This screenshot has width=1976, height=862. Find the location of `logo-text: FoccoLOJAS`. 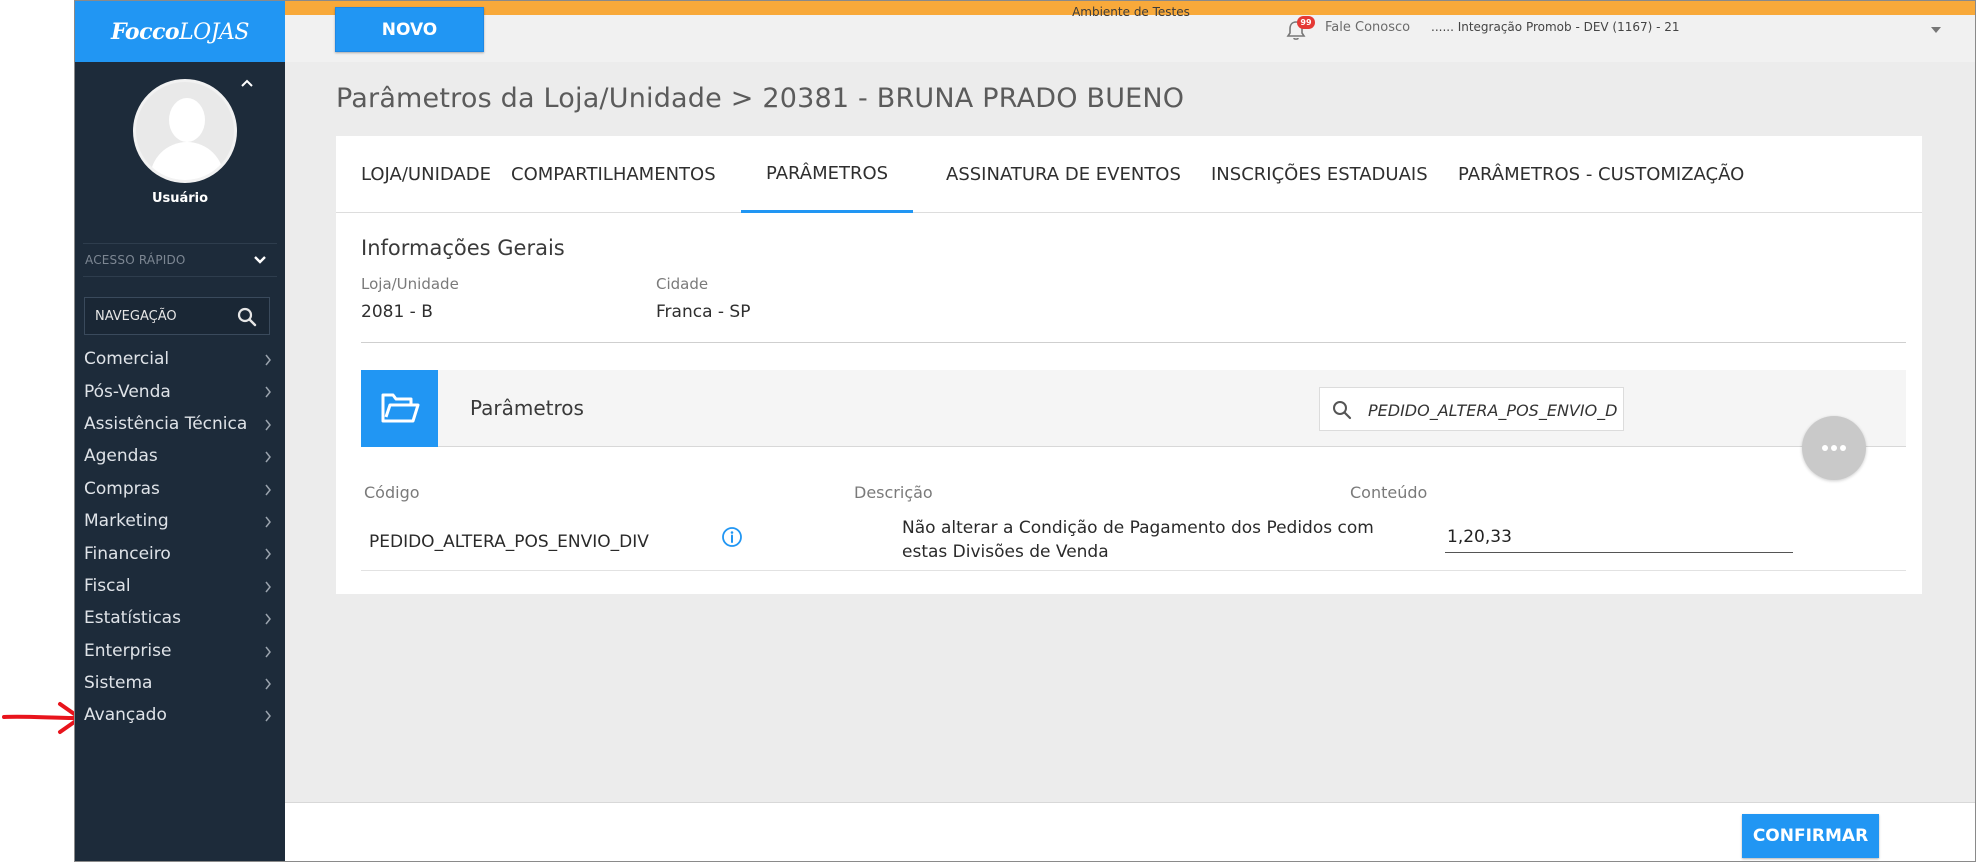

logo-text: FoccoLOJAS is located at coordinates (180, 31).